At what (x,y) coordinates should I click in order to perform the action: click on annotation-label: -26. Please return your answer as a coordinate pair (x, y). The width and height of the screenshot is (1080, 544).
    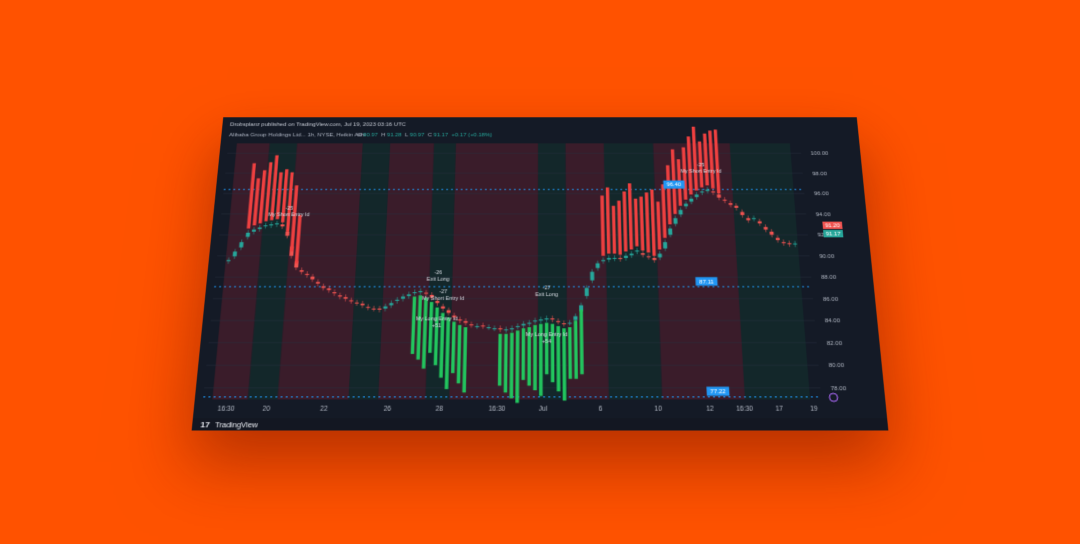
    Looking at the image, I should click on (438, 273).